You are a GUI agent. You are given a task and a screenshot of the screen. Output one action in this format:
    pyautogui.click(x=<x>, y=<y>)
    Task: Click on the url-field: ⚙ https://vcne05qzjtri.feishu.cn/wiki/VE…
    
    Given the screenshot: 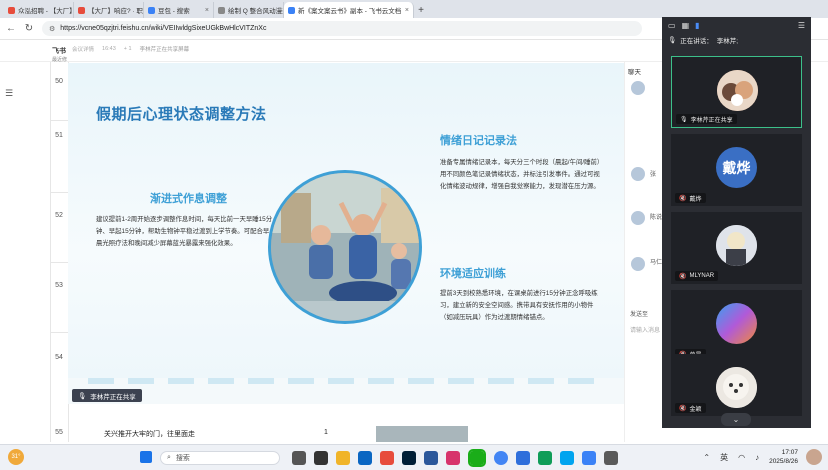 What is the action you would take?
    pyautogui.click(x=342, y=28)
    